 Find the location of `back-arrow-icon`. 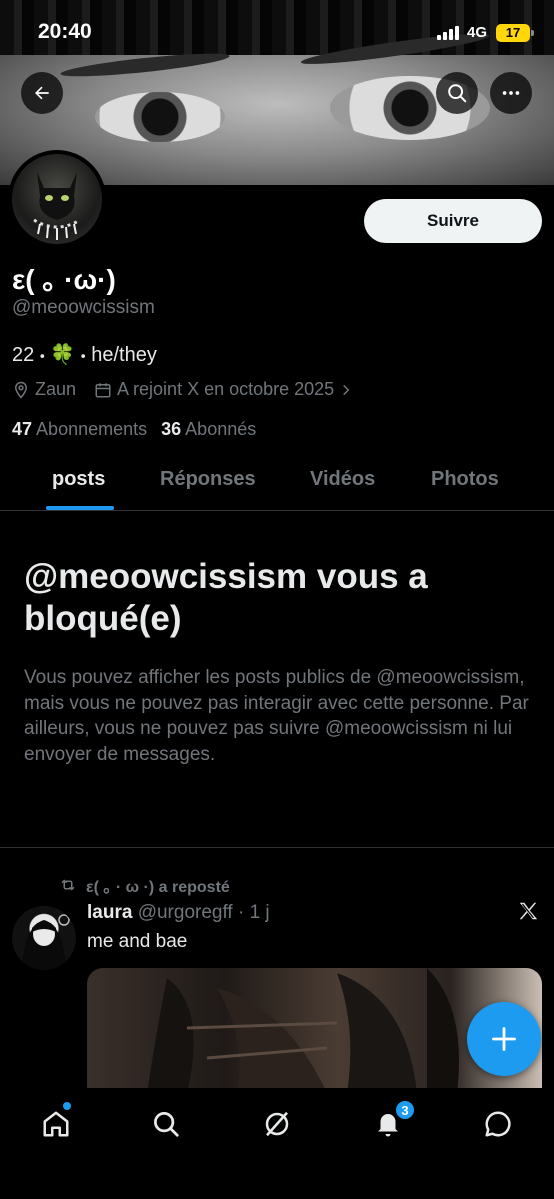

back-arrow-icon is located at coordinates (42, 93).